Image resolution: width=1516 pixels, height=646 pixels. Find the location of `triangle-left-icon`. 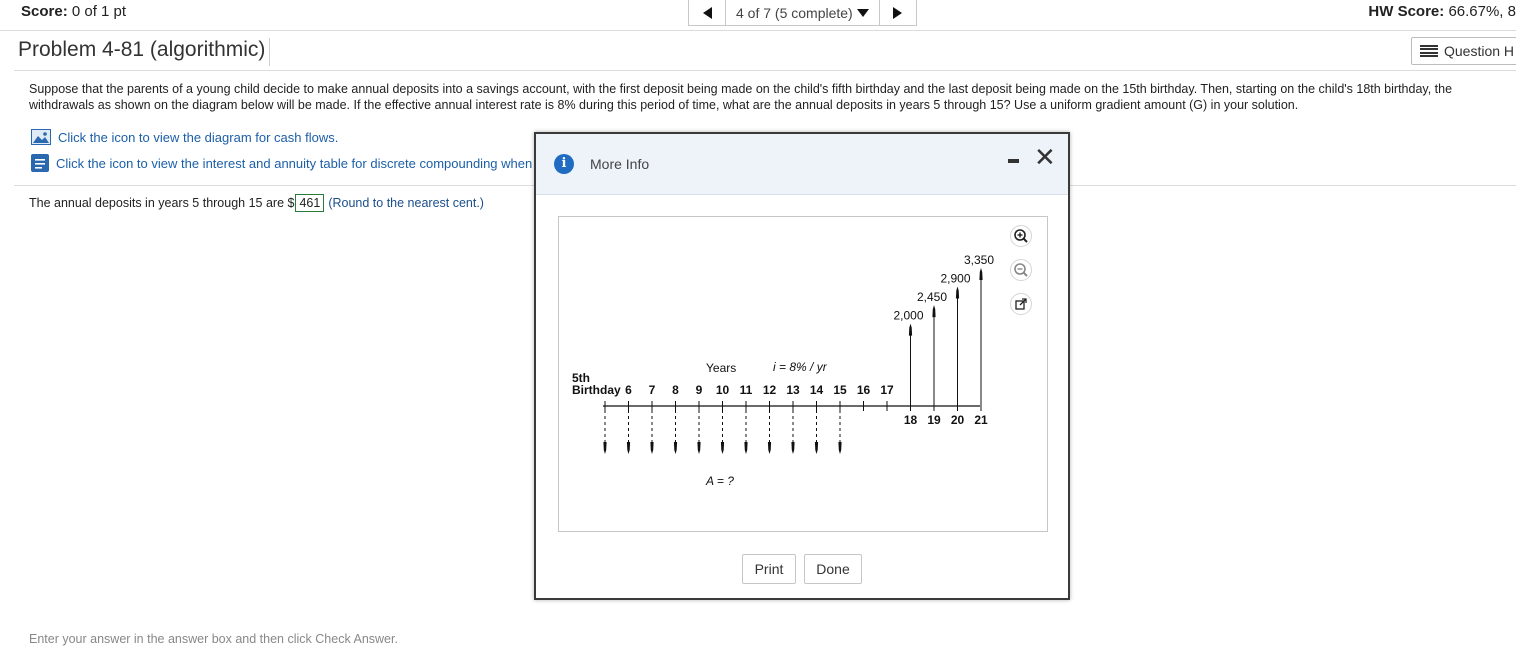

triangle-left-icon is located at coordinates (707, 12).